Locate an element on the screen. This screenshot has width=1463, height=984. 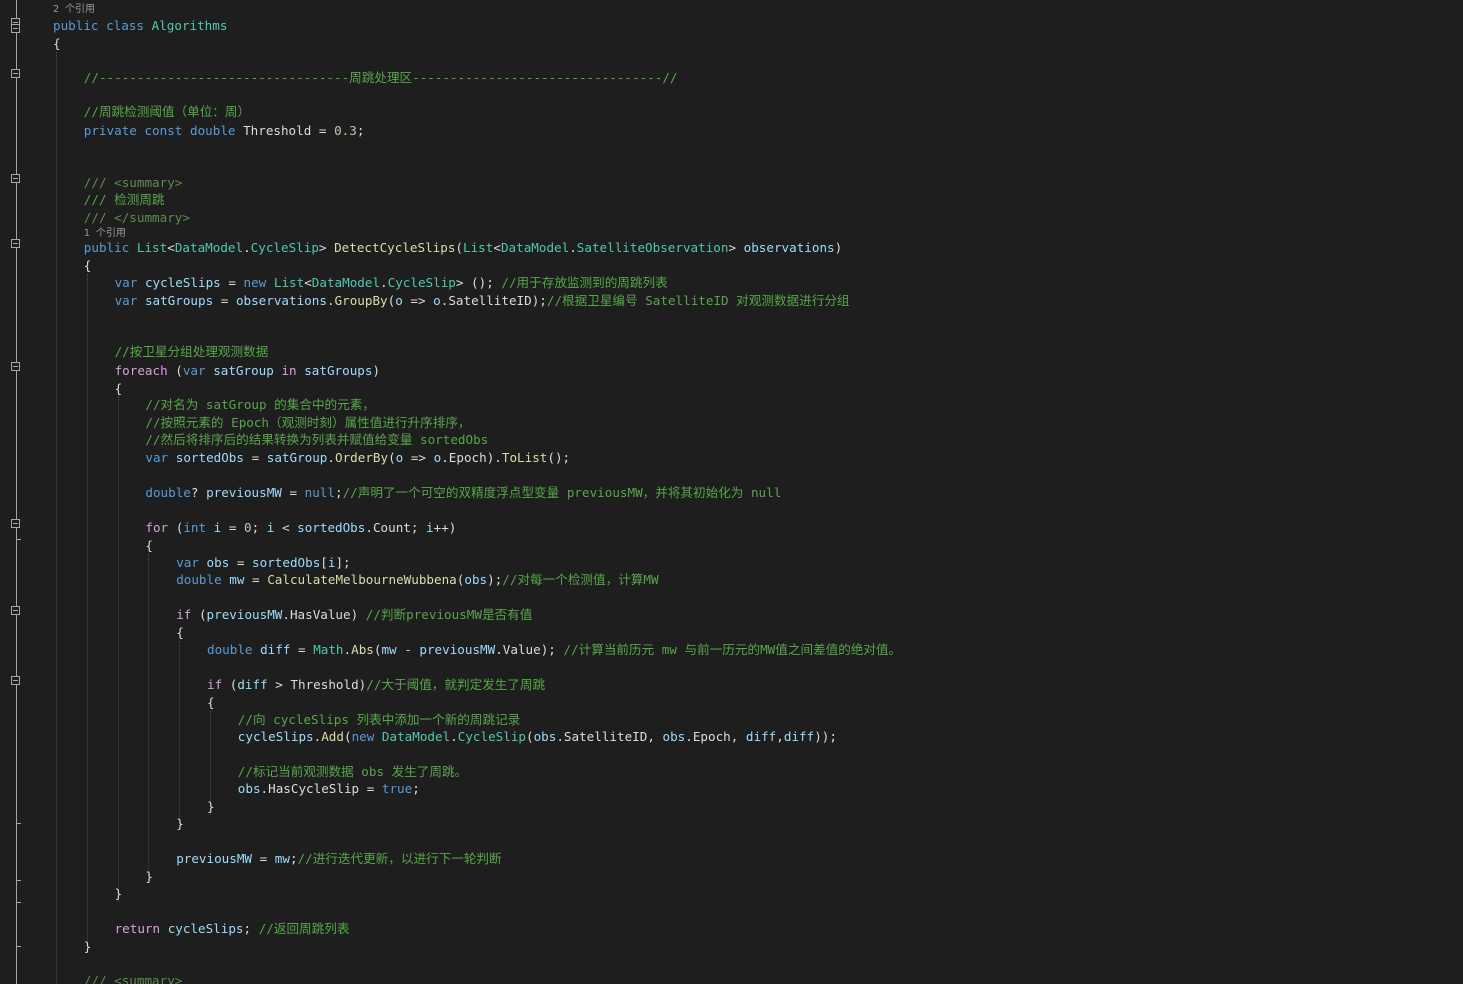
code-token: ( is located at coordinates (347, 736).